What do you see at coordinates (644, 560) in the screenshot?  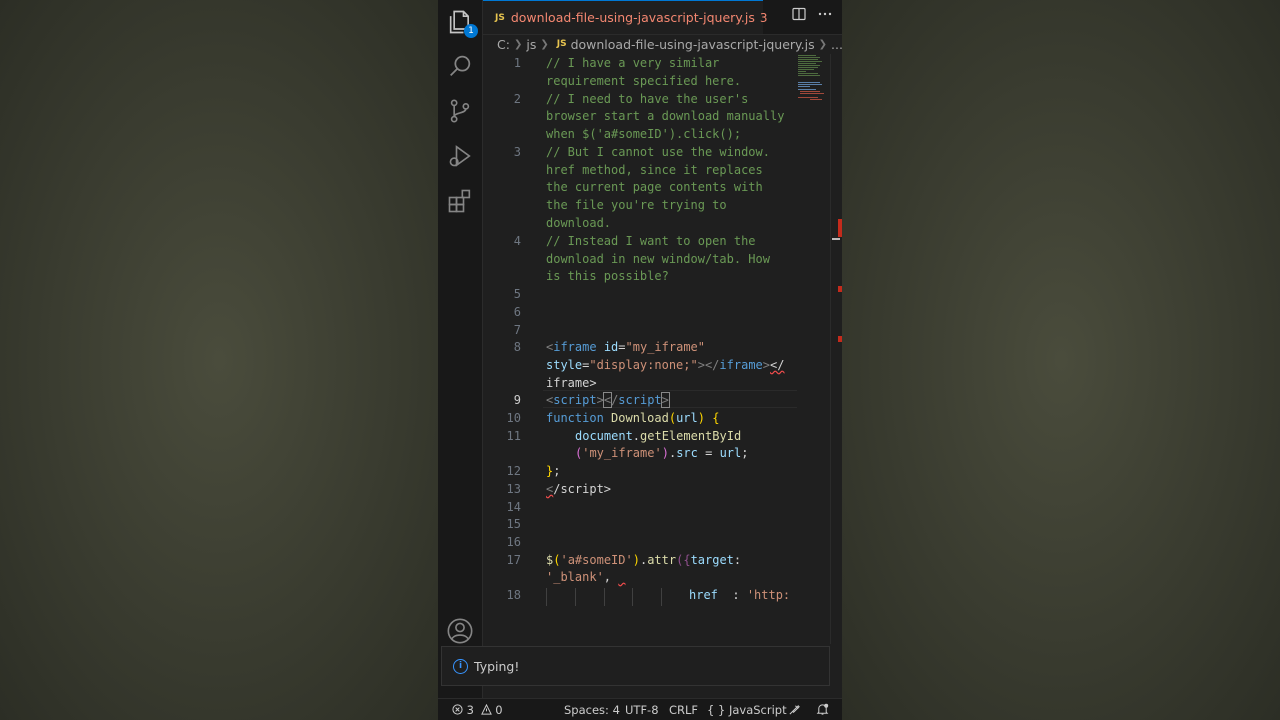 I see `code-line: $('a#someID').attr({target:` at bounding box center [644, 560].